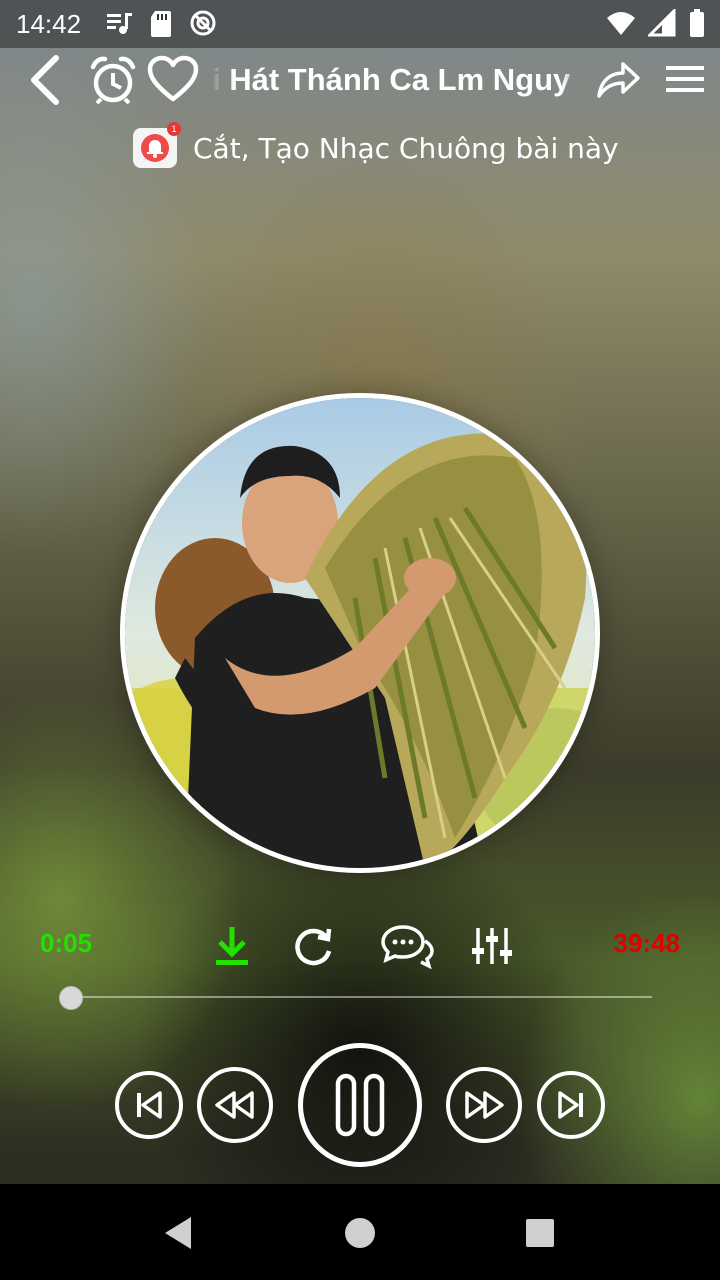 The image size is (720, 1280). What do you see at coordinates (119, 23) in the screenshot?
I see `music-note-icon` at bounding box center [119, 23].